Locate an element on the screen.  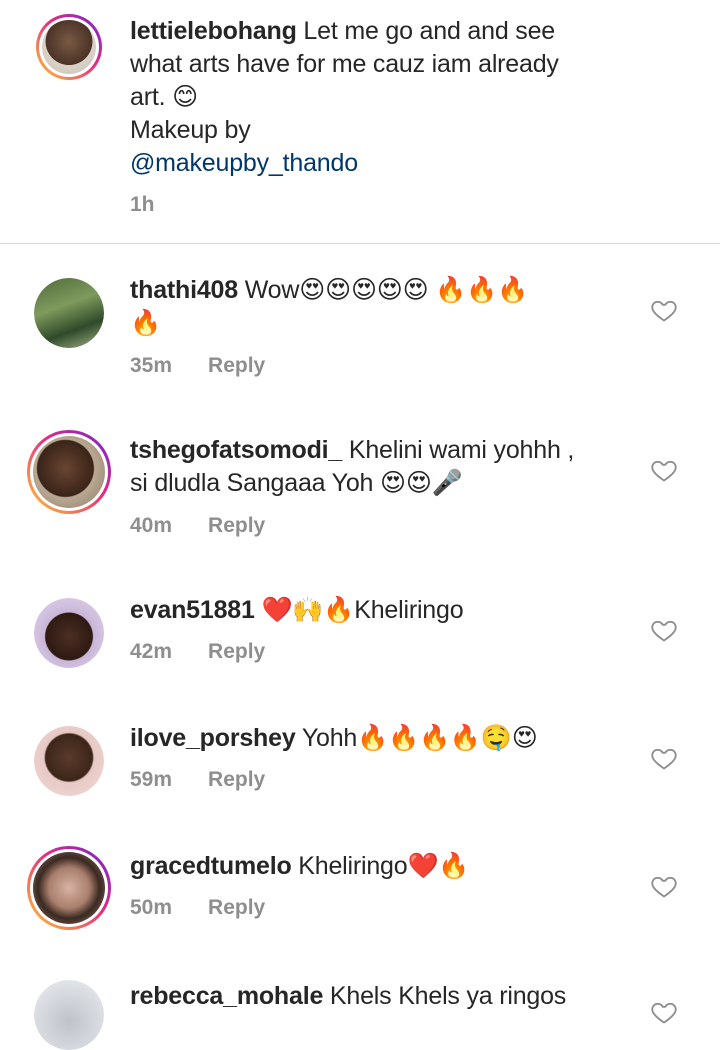
comment-username: tshegofatsomodi_ is located at coordinates (236, 450).